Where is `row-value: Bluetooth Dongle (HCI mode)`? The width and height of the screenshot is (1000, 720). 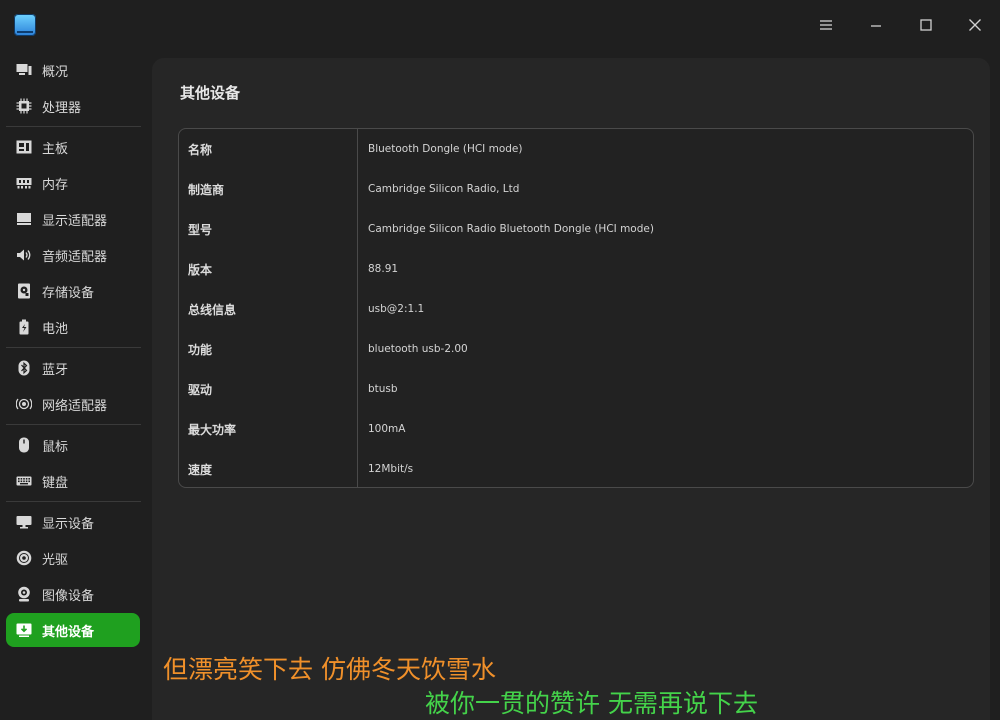 row-value: Bluetooth Dongle (HCI mode) is located at coordinates (445, 149).